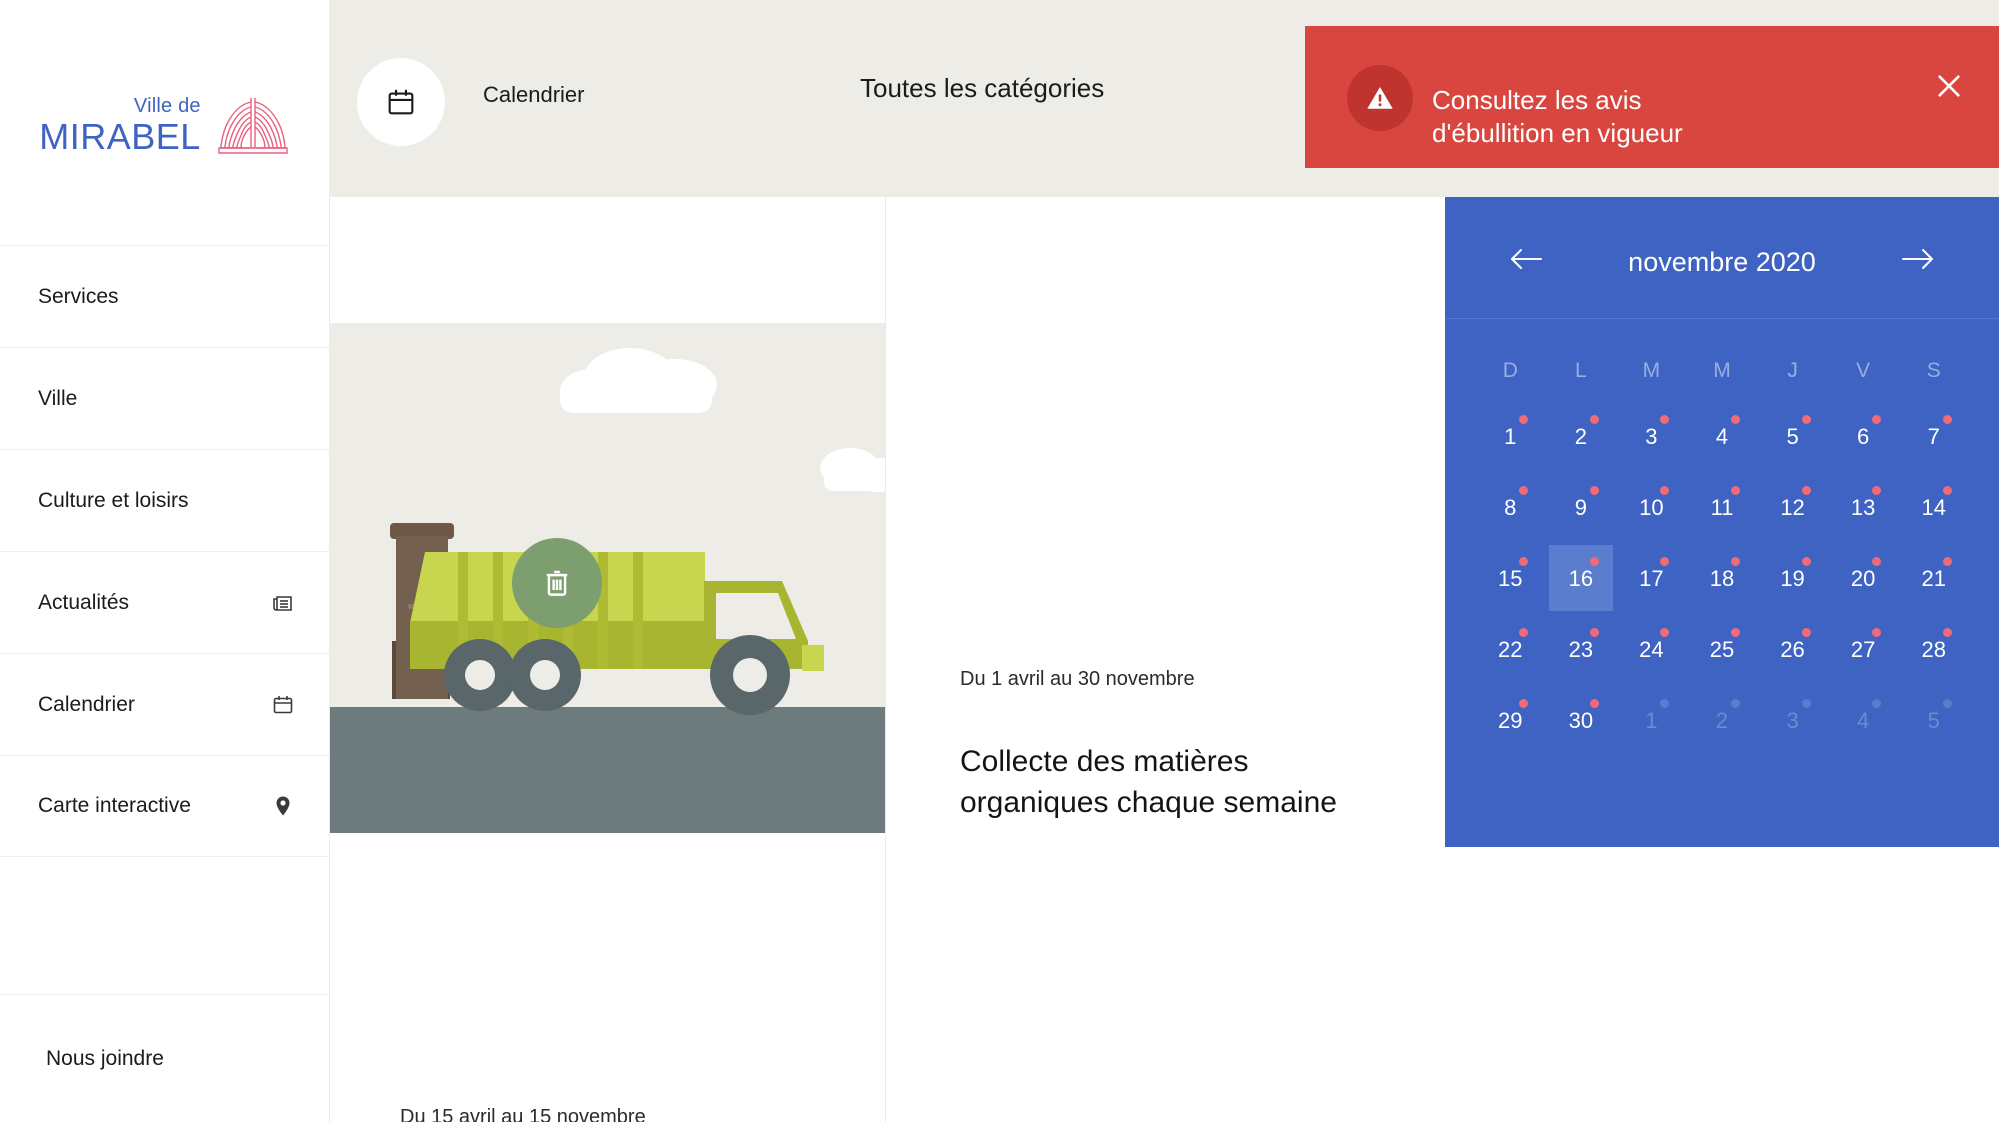 The width and height of the screenshot is (1999, 1122). I want to click on calendar-day: 18, so click(1722, 578).